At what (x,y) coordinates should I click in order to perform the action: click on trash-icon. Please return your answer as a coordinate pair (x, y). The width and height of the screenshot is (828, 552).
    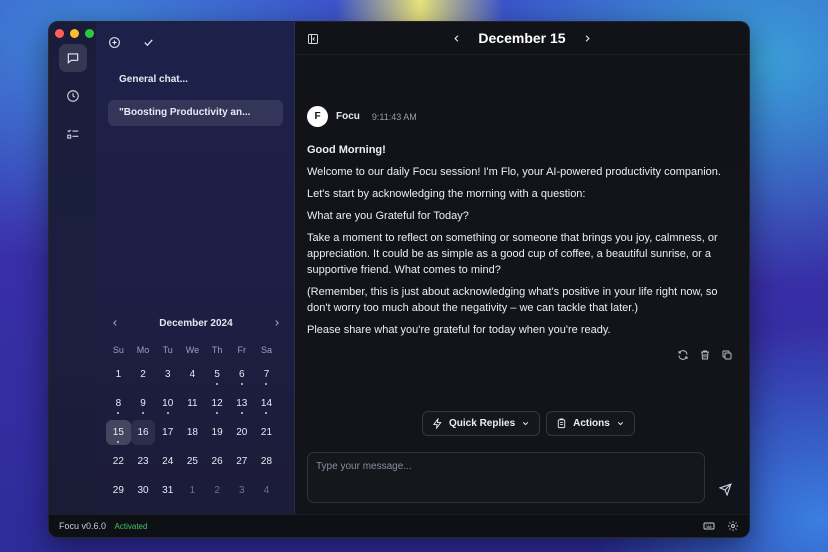
    Looking at the image, I should click on (705, 355).